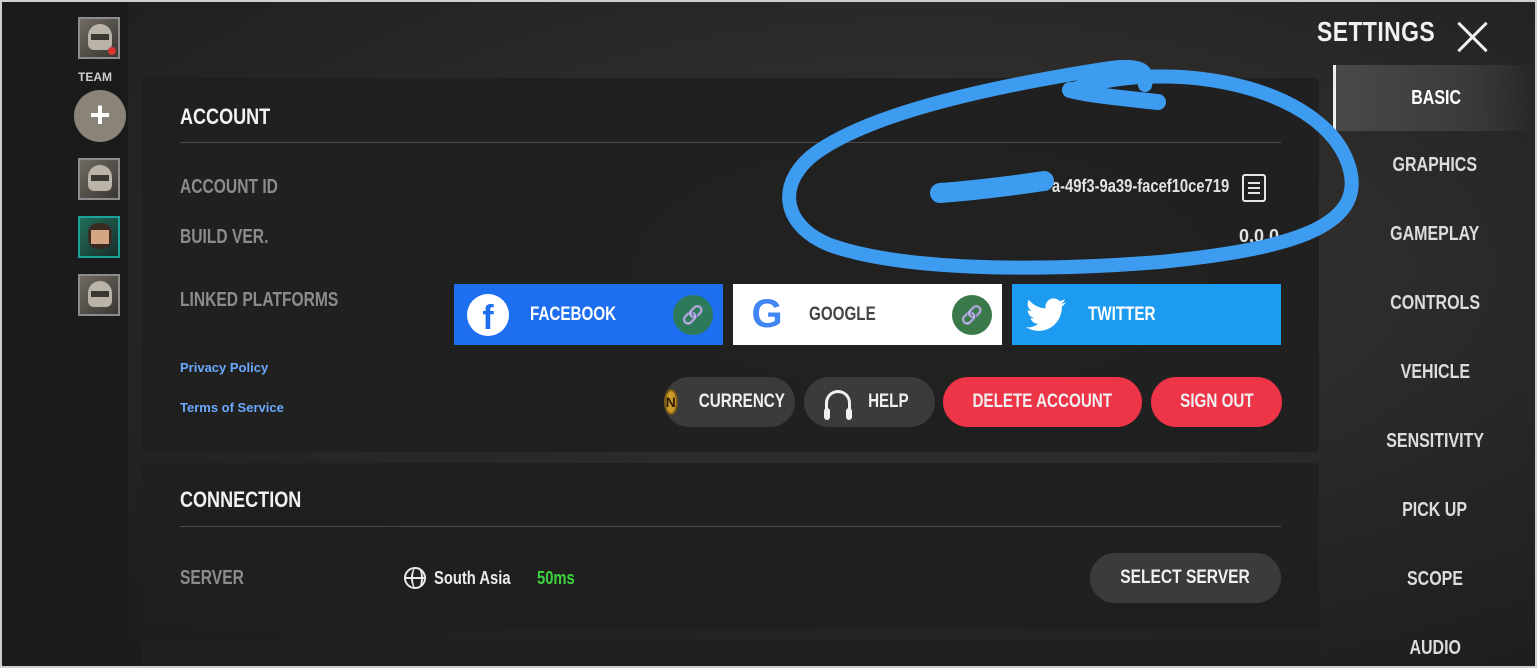 The height and width of the screenshot is (668, 1537). Describe the element at coordinates (867, 314) in the screenshot. I see `google-button: G GOOGLE` at that location.